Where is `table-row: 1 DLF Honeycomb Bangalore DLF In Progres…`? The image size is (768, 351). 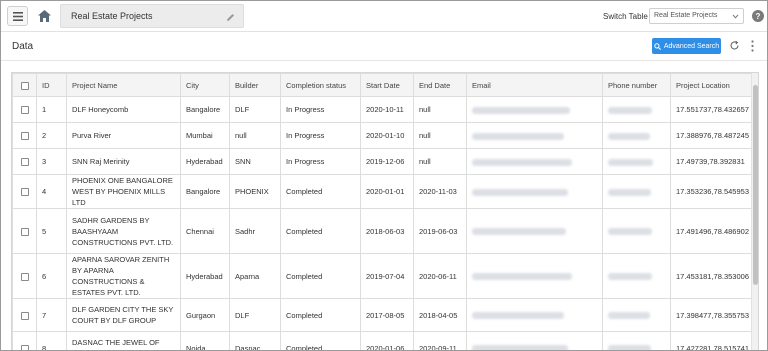 table-row: 1 DLF Honeycomb Bangalore DLF In Progres… is located at coordinates (382, 109).